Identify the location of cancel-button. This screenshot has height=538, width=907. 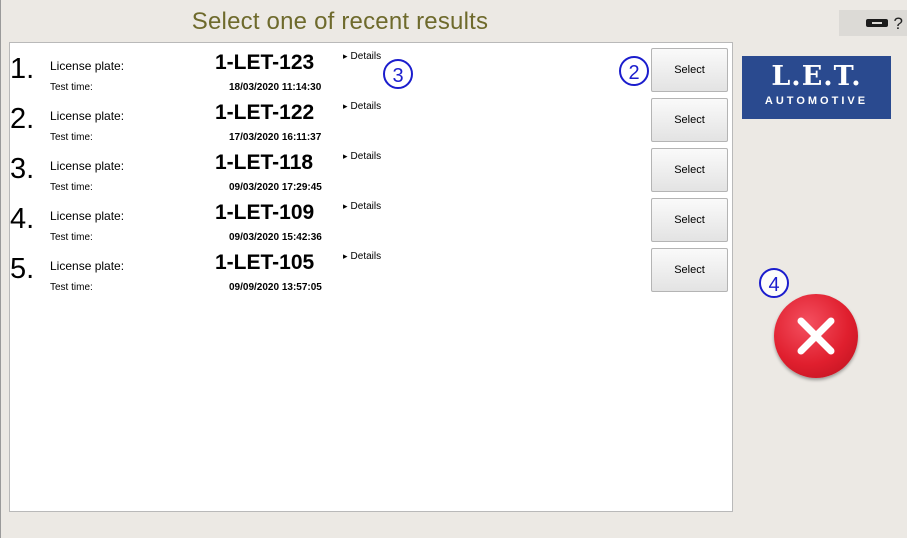
(816, 336).